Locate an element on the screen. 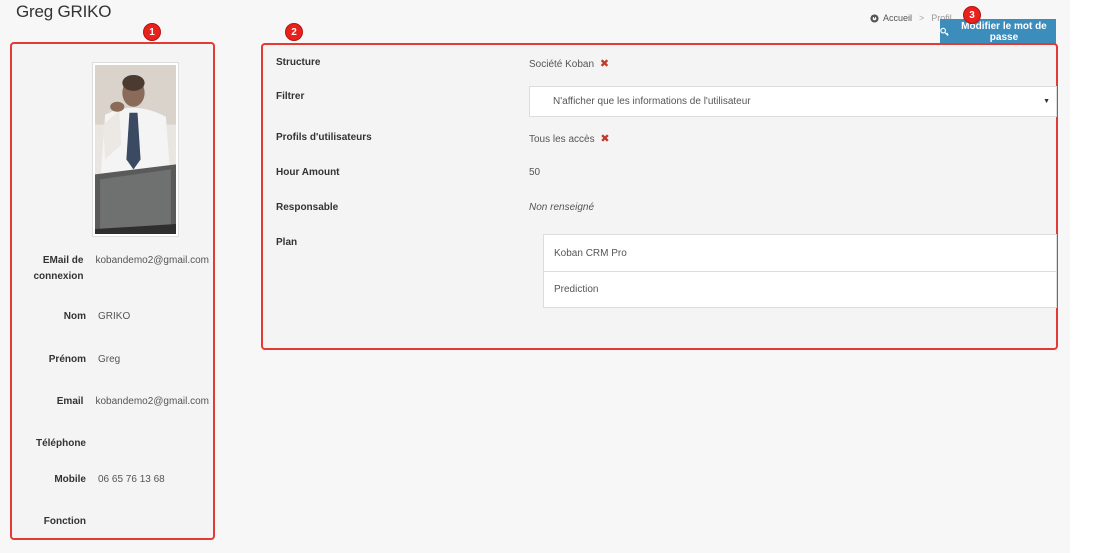  structure-value: Société Koban ✖ is located at coordinates (569, 63).